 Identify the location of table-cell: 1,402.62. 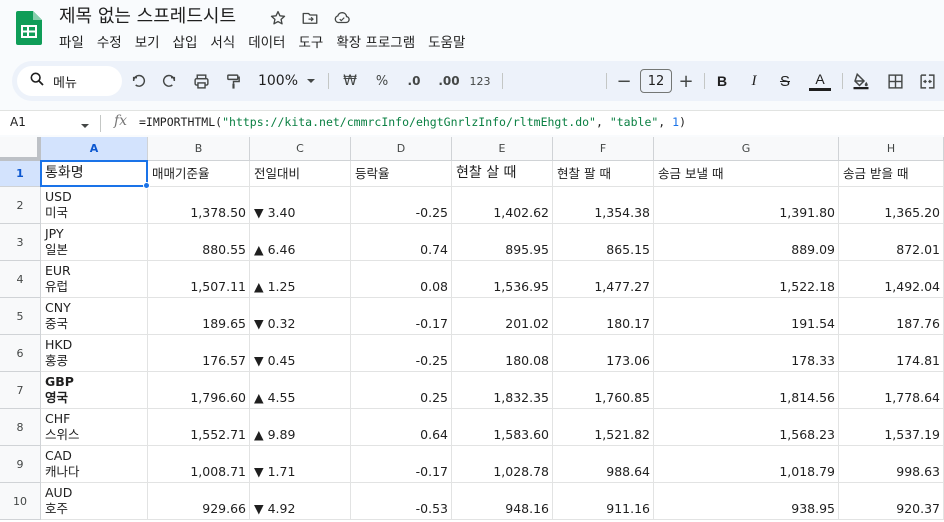
(502, 205).